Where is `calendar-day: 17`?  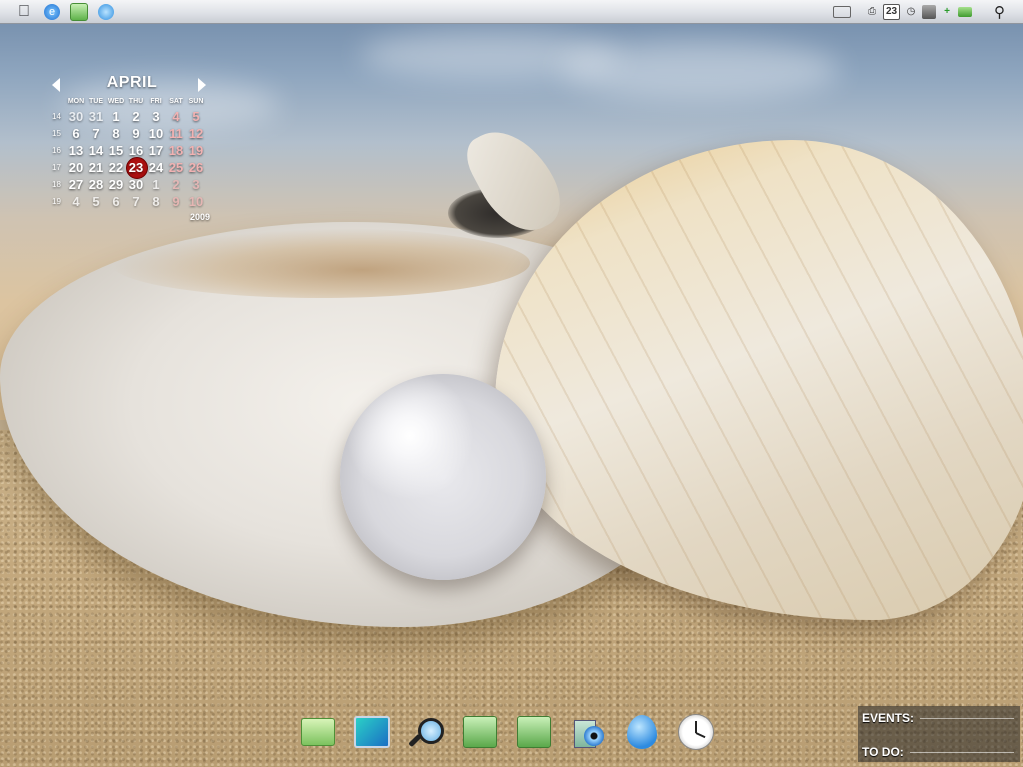 calendar-day: 17 is located at coordinates (156, 150).